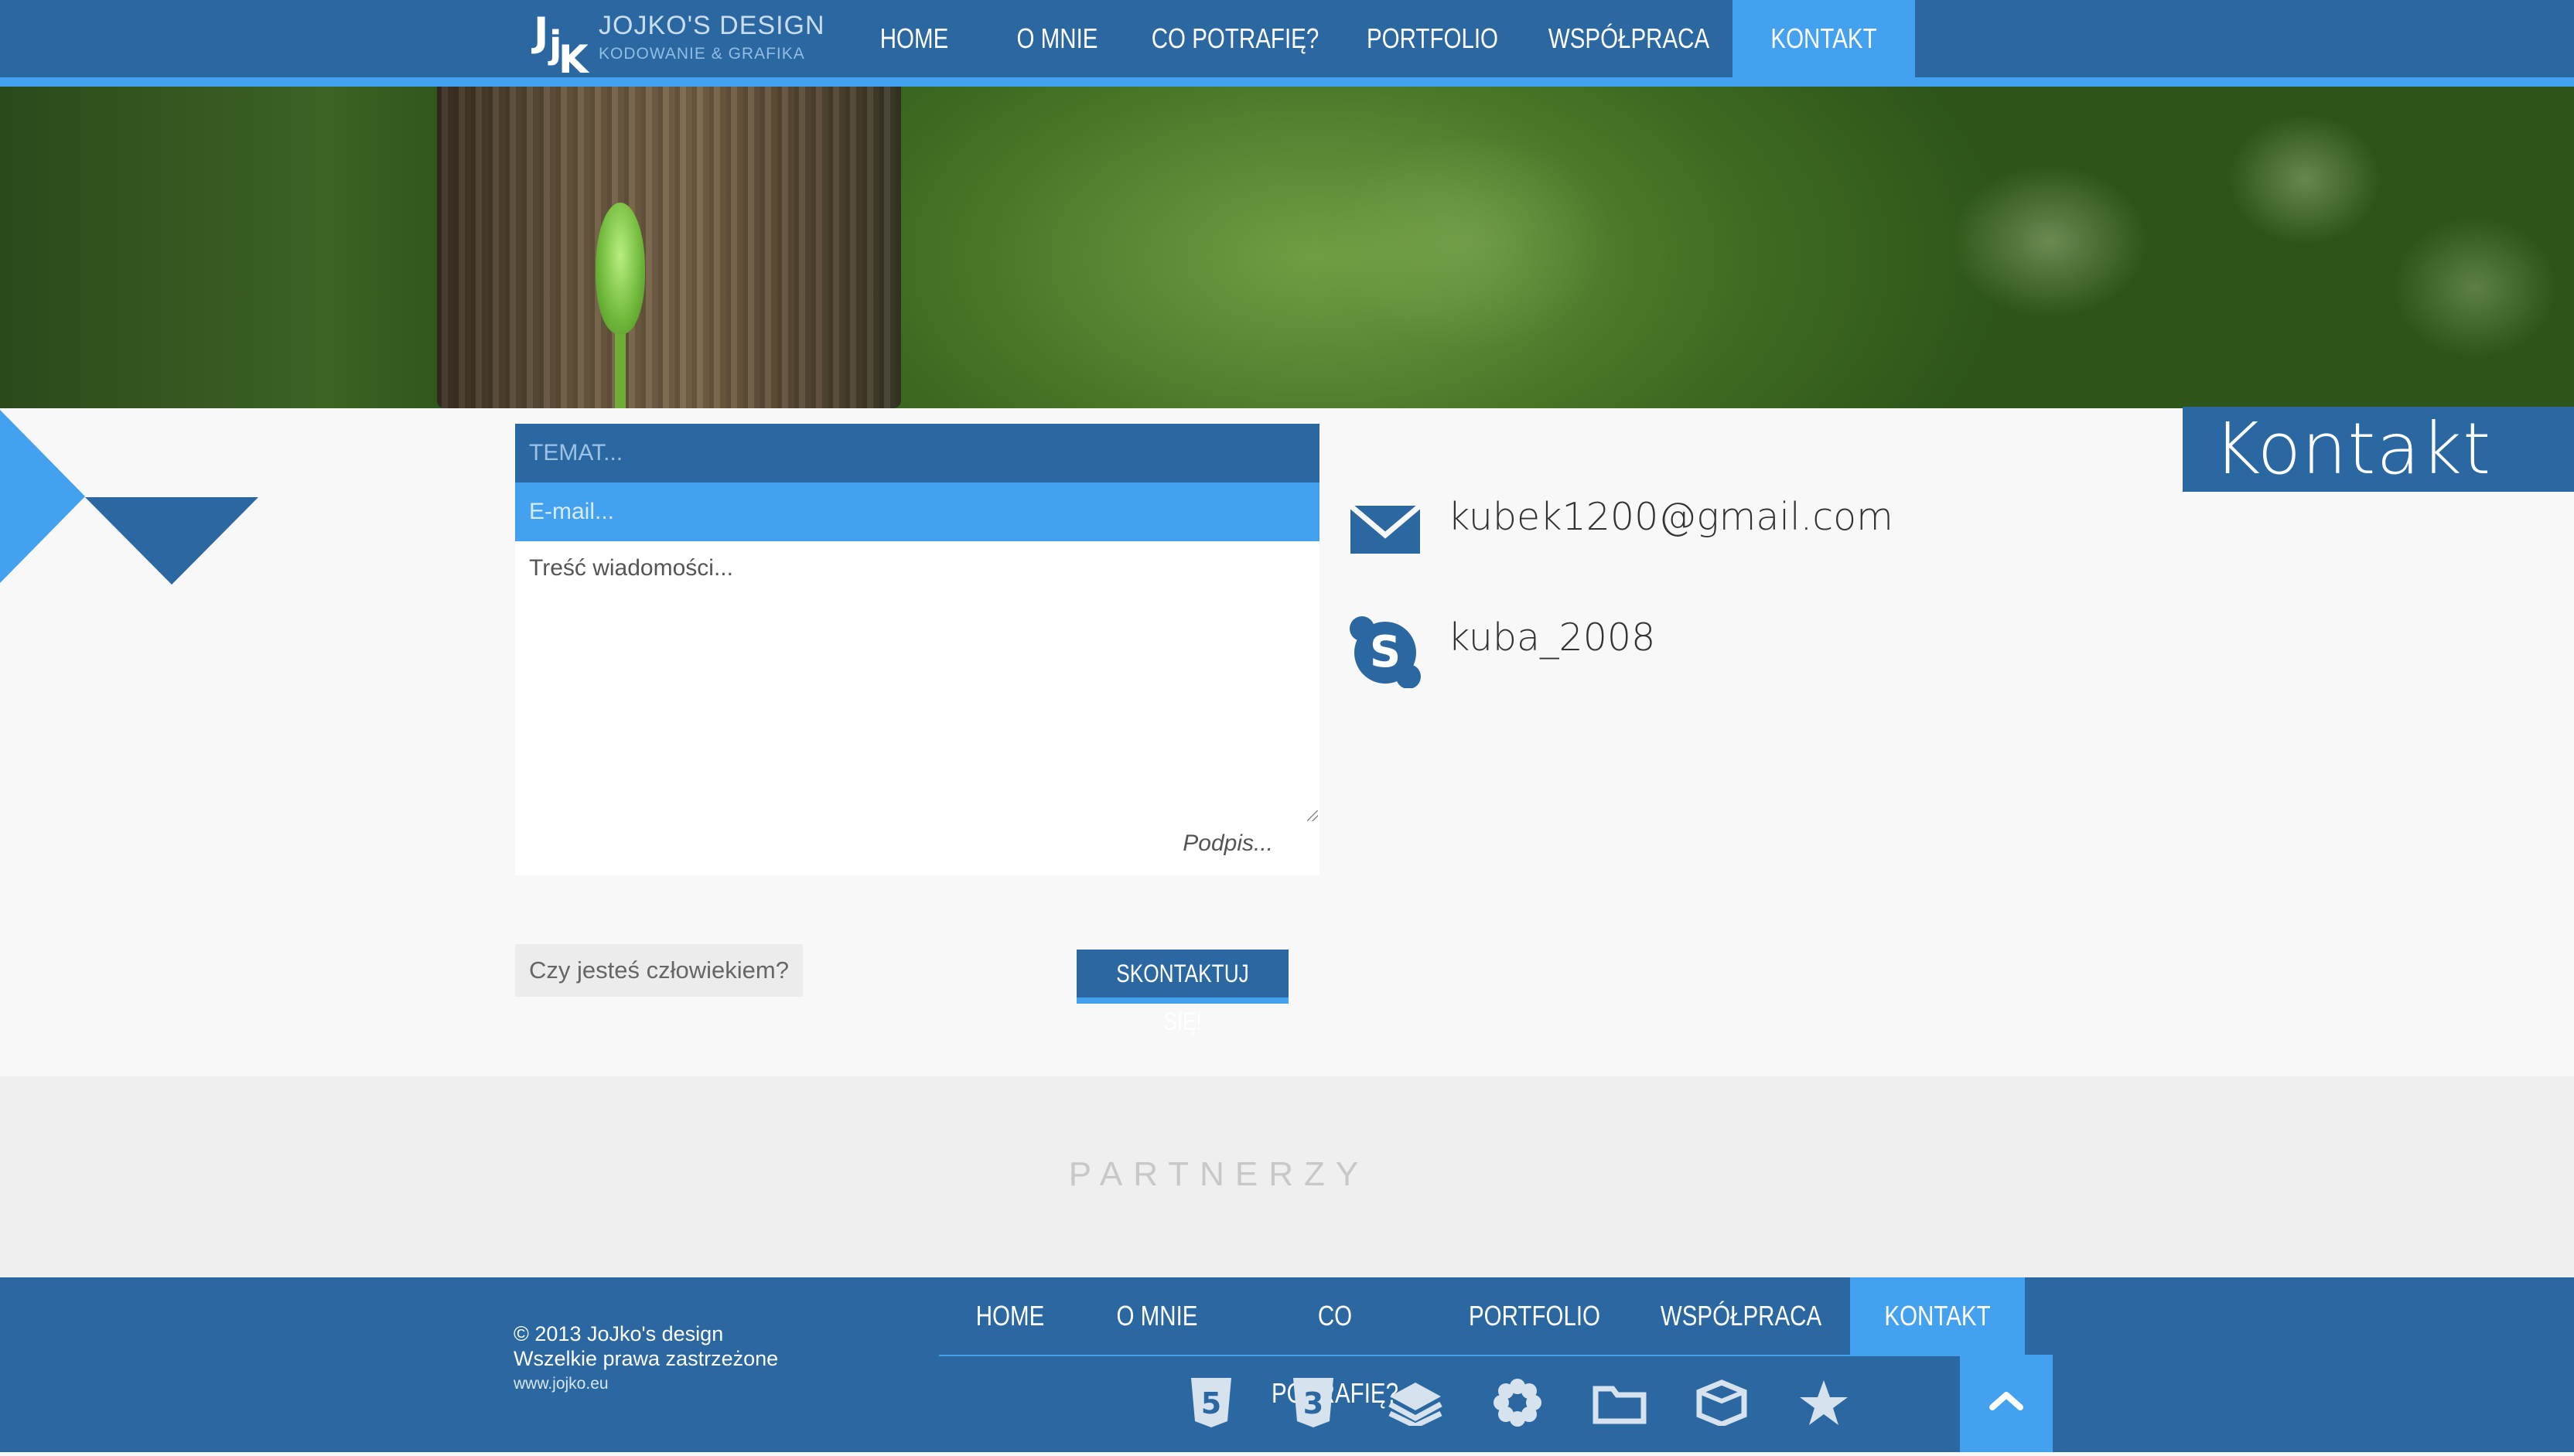  I want to click on svg-text: 3, so click(1313, 1403).